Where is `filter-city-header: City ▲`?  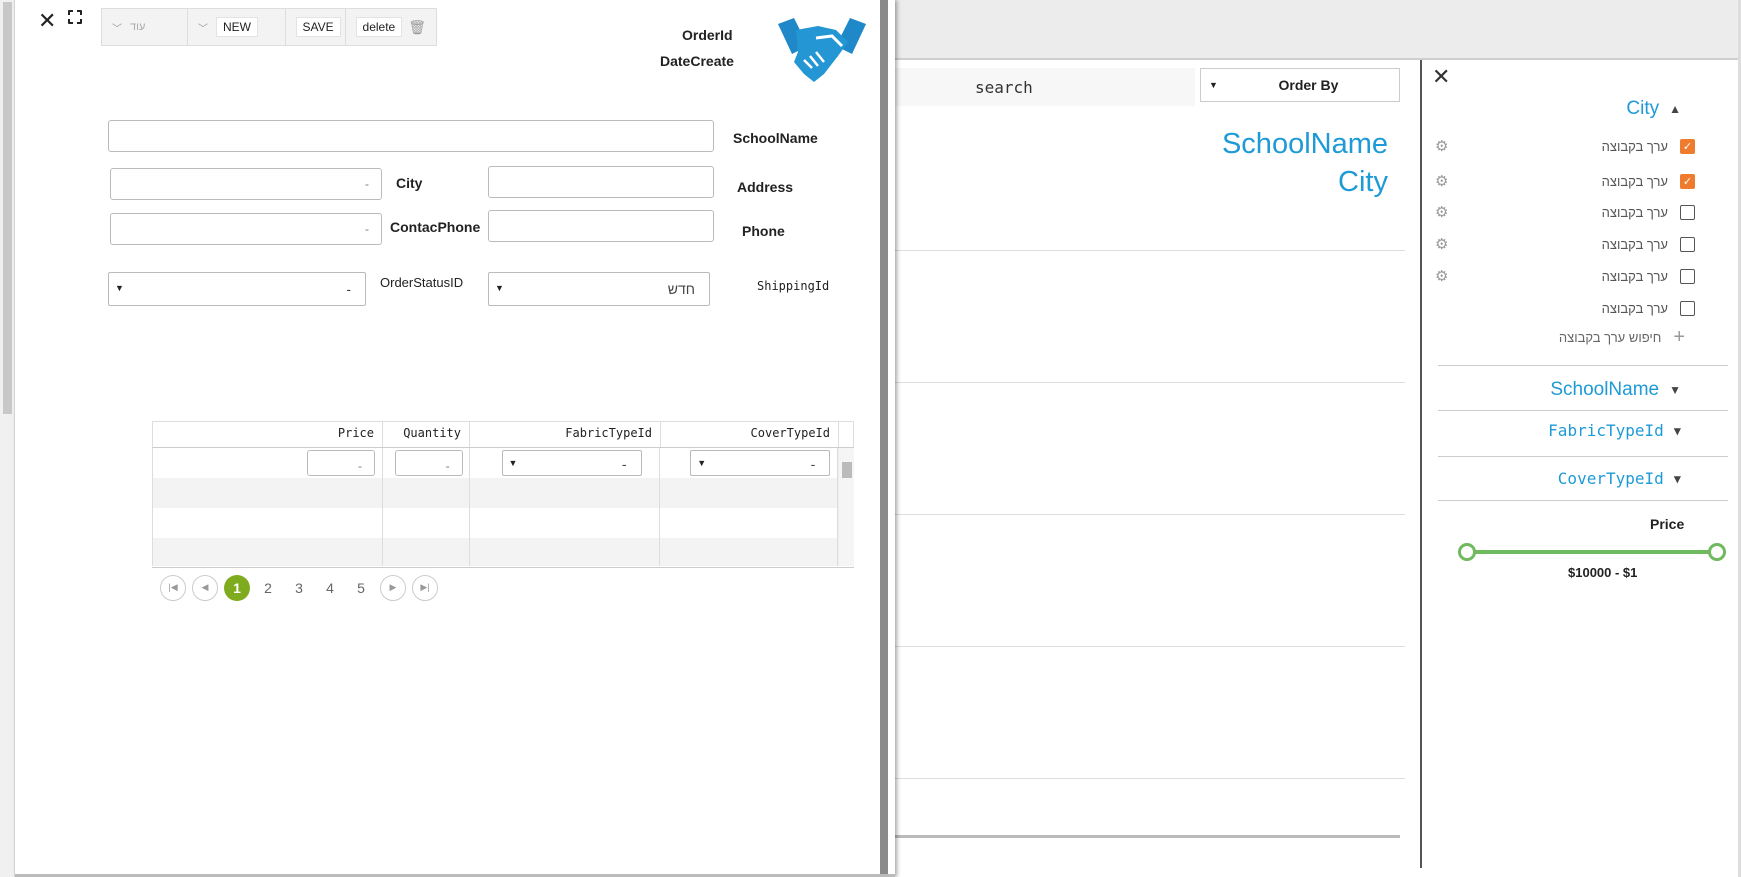
filter-city-header: City ▲ is located at coordinates (1653, 109).